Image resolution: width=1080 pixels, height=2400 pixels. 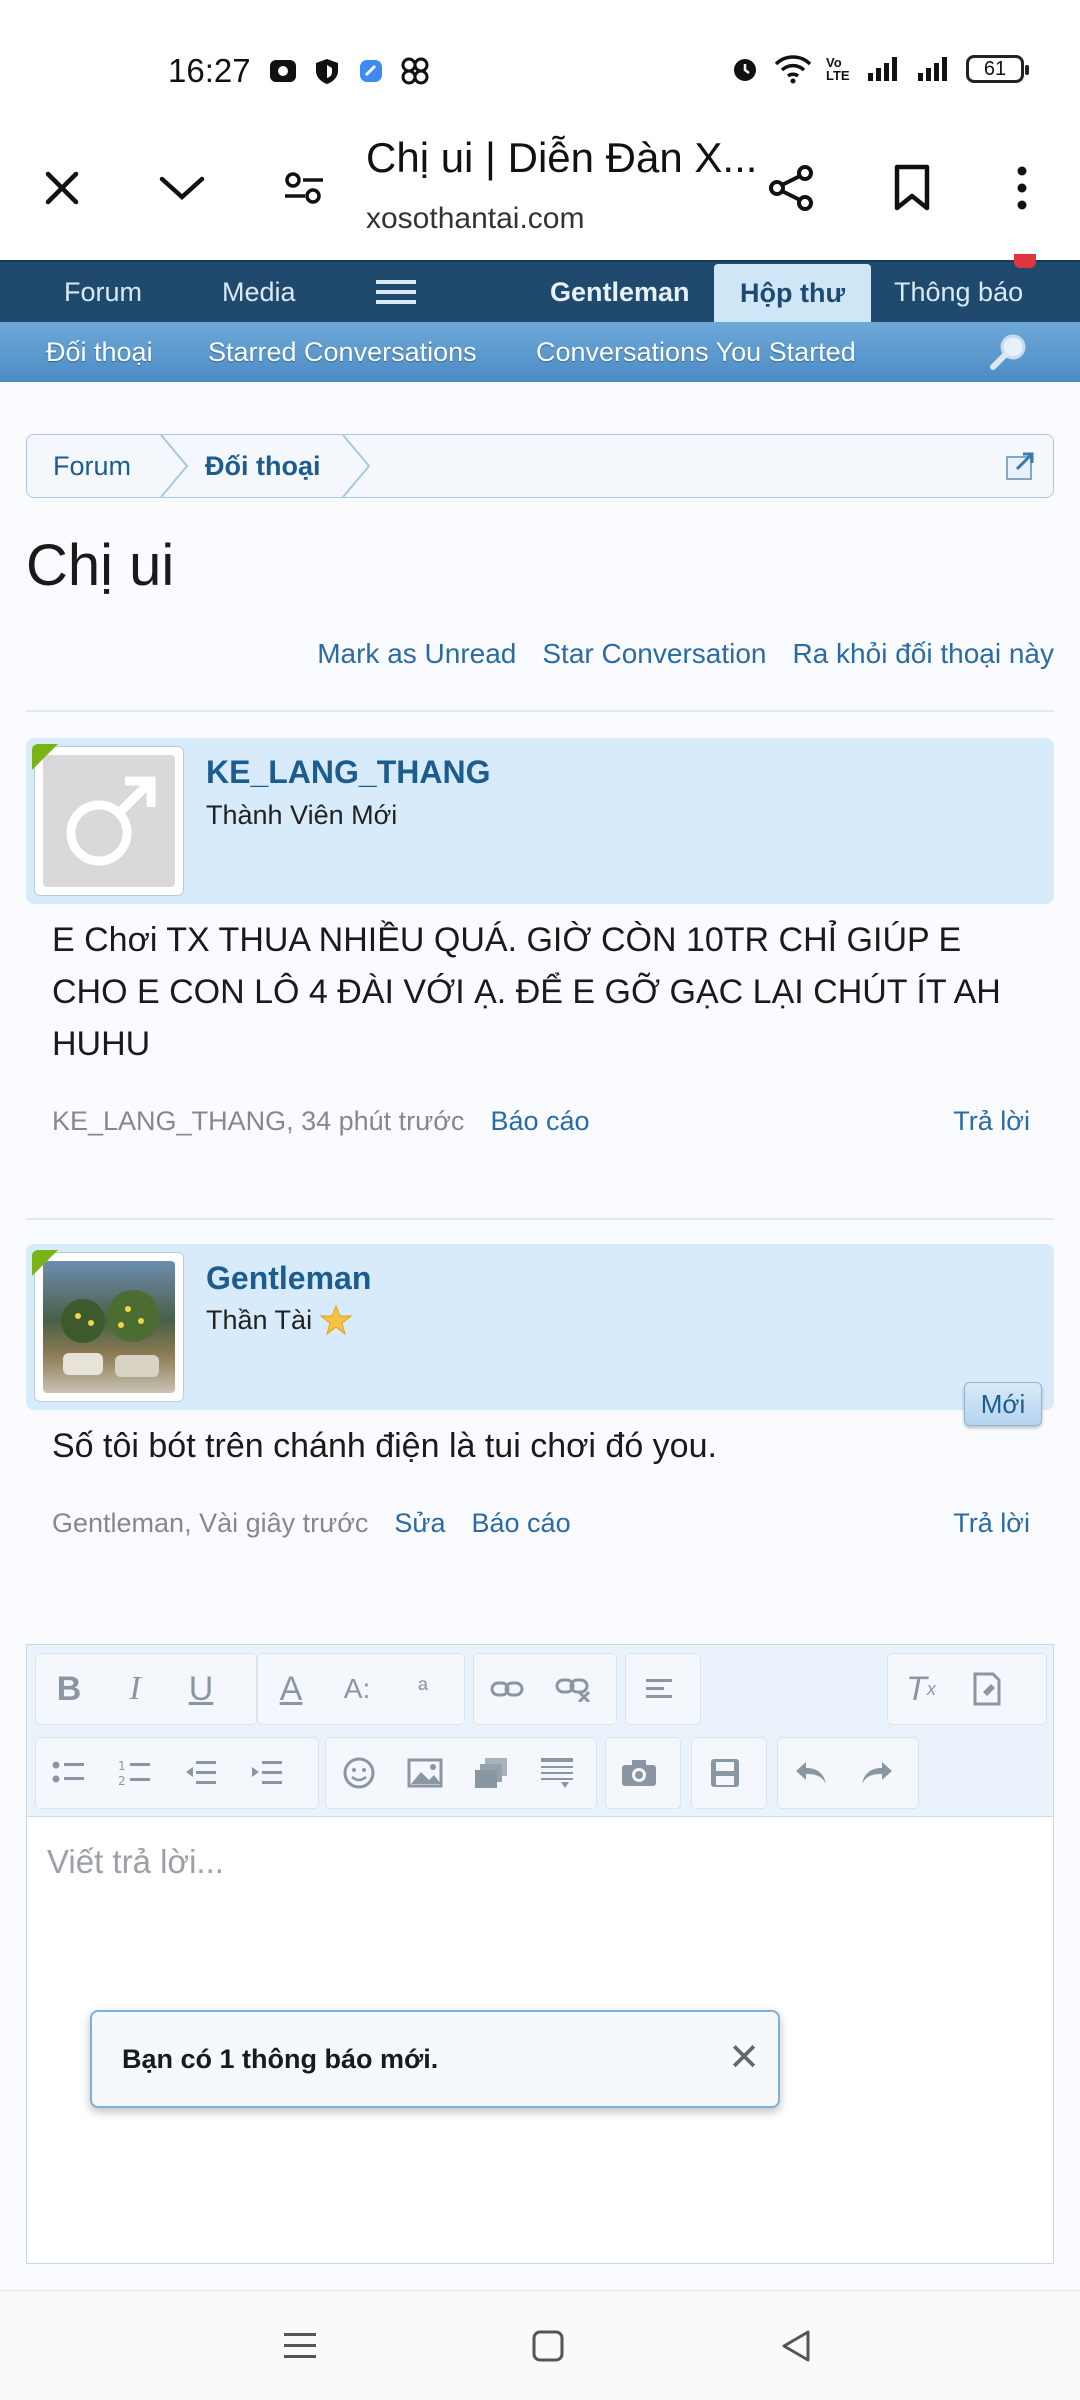 What do you see at coordinates (540, 190) in the screenshot?
I see `browser-toolbar: Chị ui | Diễn Đàn X... xosothantai.com` at bounding box center [540, 190].